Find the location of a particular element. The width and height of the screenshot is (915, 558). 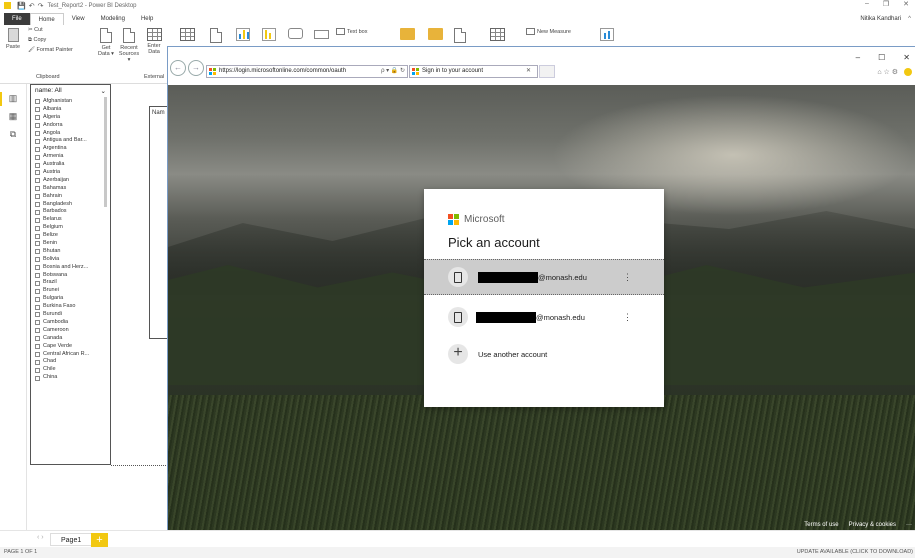

tab-close-icon: ✕ is located at coordinates (531, 71).